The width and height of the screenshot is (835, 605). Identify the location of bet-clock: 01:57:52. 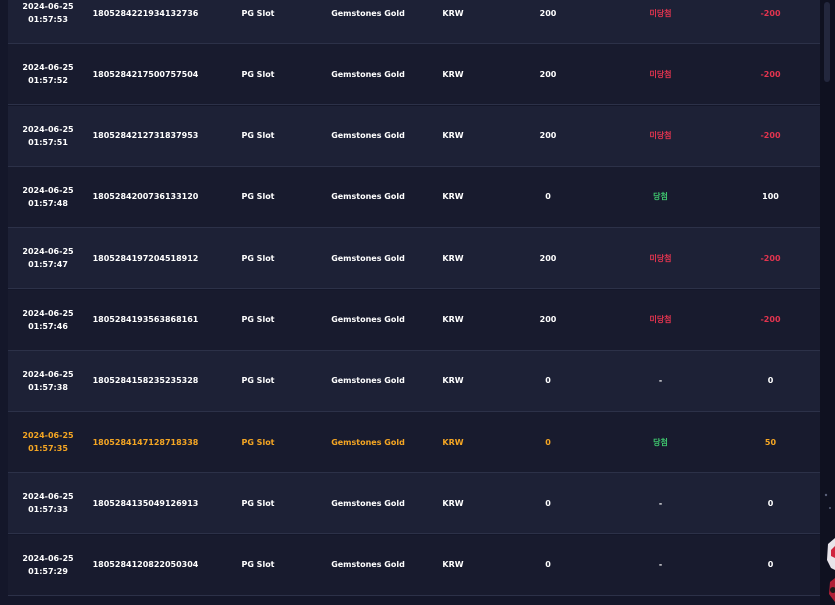
(48, 81).